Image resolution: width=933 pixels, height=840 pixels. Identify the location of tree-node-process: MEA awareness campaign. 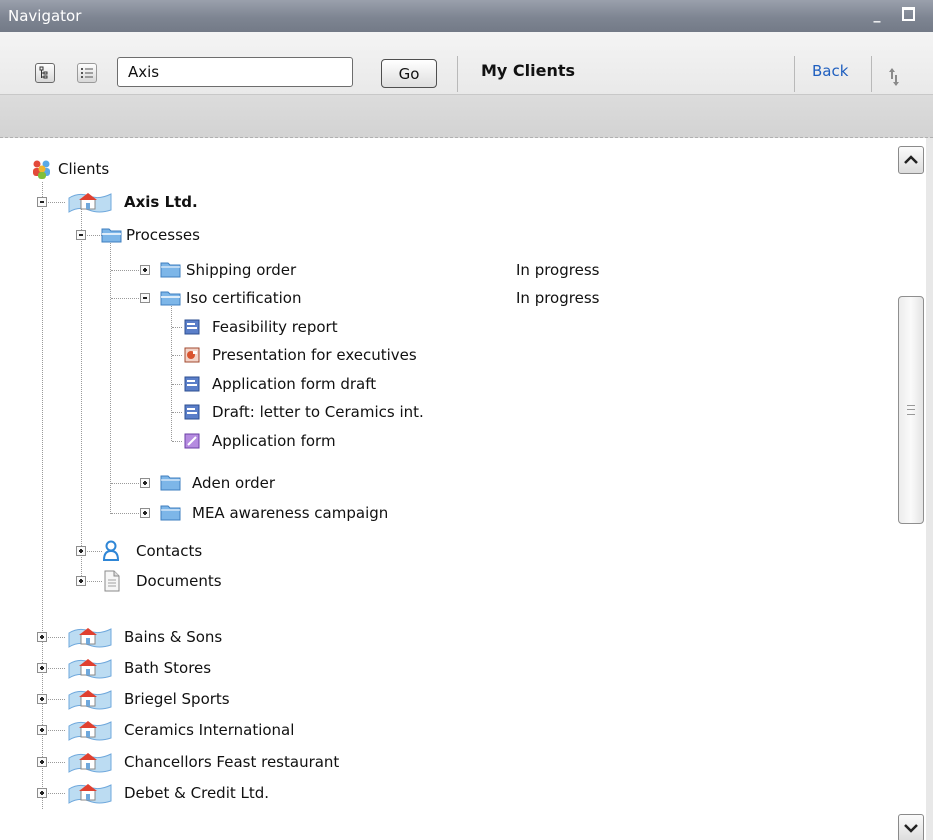
(300, 513).